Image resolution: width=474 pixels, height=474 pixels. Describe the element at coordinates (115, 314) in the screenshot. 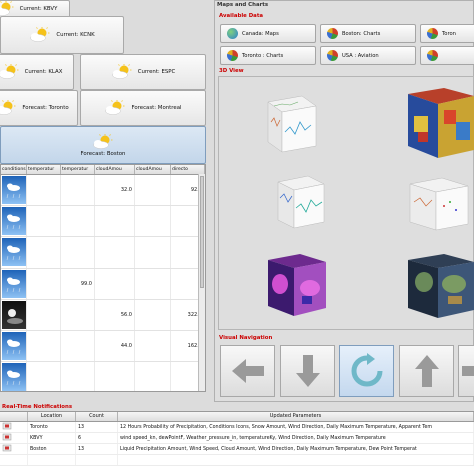

I see `table-cell: 56.0` at that location.